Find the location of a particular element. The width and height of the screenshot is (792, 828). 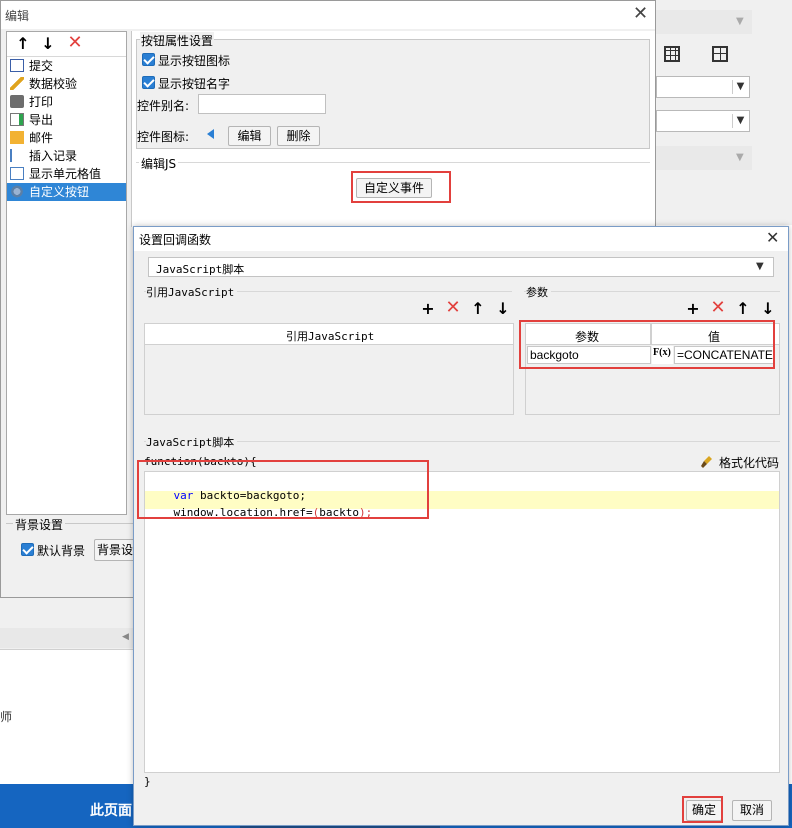

list-item-label: 邮件 is located at coordinates (41, 138).